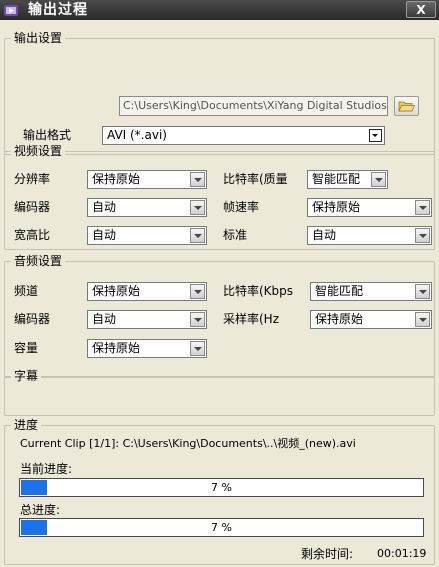 The height and width of the screenshot is (567, 439). I want to click on video-bitrate-value: 智能匹配, so click(336, 179).